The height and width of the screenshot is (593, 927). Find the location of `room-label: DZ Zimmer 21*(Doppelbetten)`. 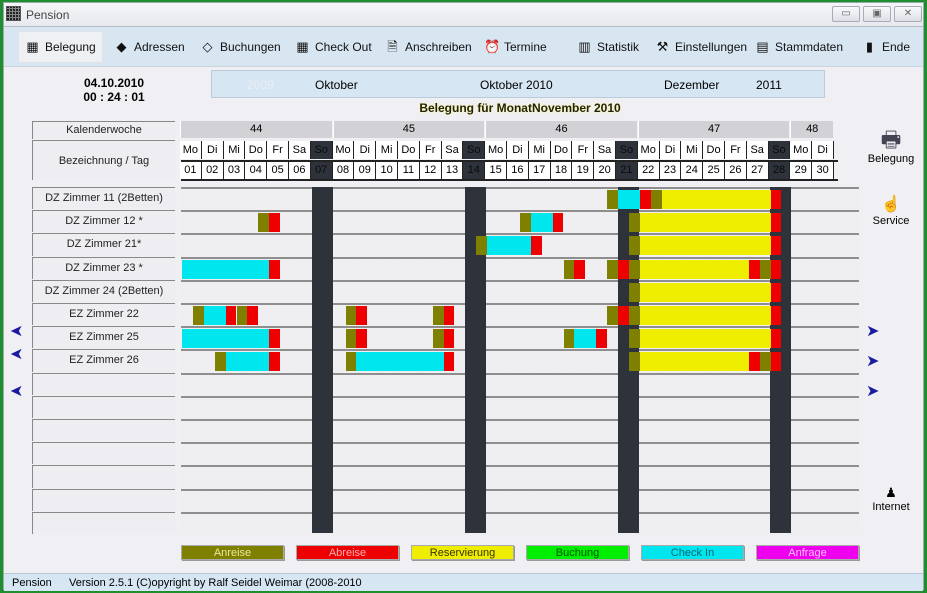

room-label: DZ Zimmer 21*(Doppelbetten) is located at coordinates (103, 252).